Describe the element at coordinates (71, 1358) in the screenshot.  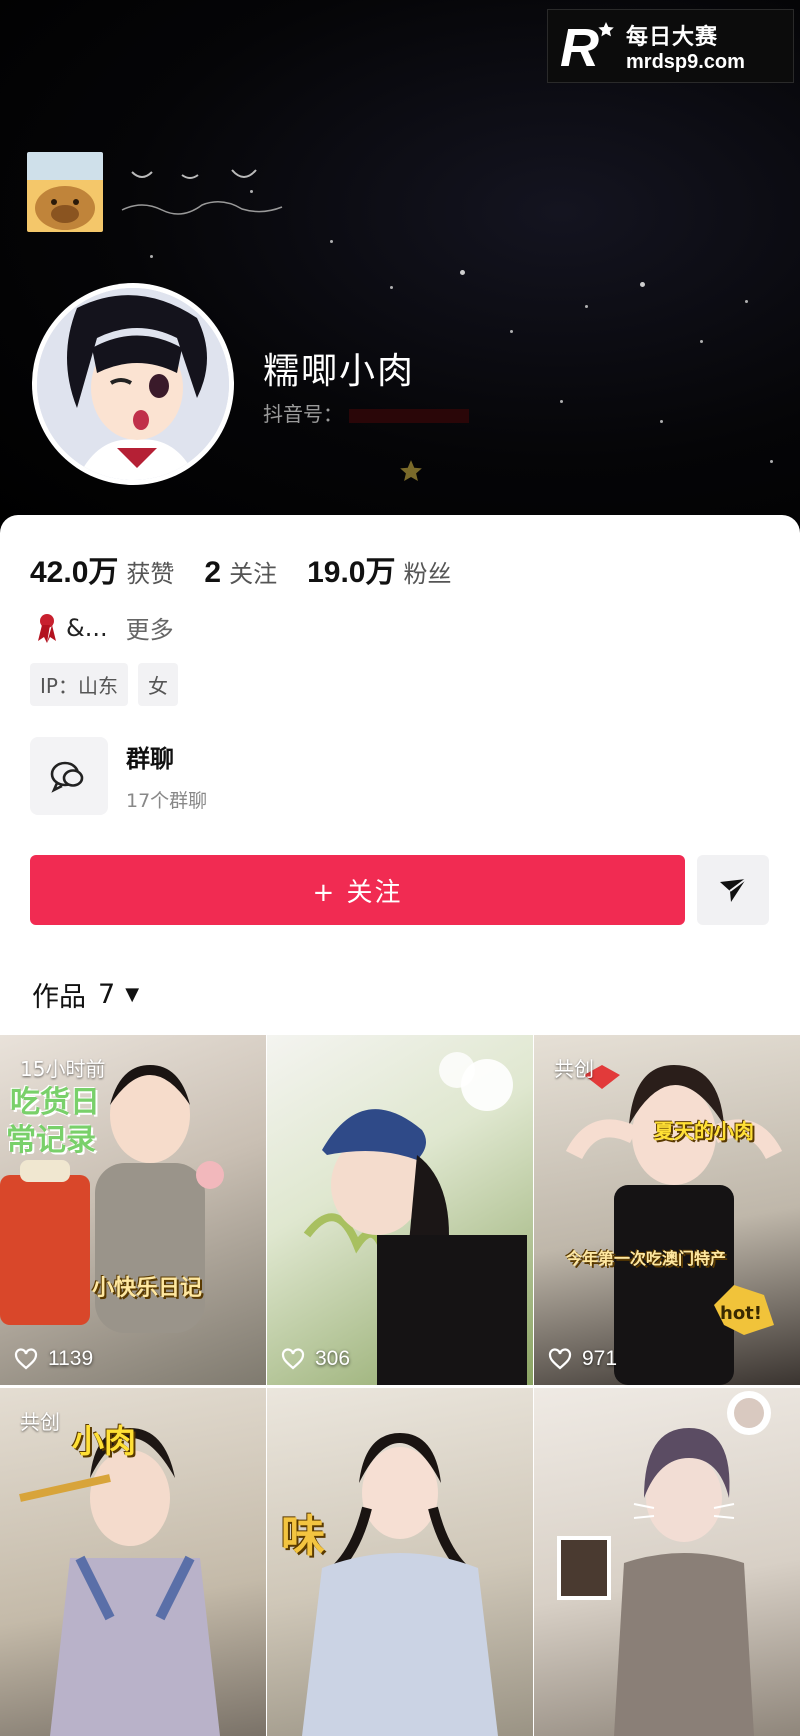
I see `like-count: 1139` at that location.